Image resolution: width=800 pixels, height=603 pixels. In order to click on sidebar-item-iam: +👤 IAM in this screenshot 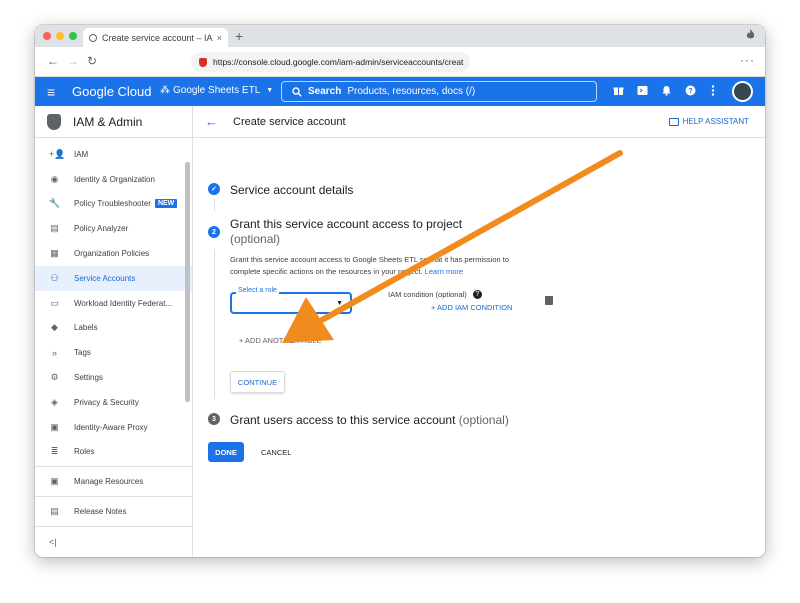, I will do `click(113, 154)`.